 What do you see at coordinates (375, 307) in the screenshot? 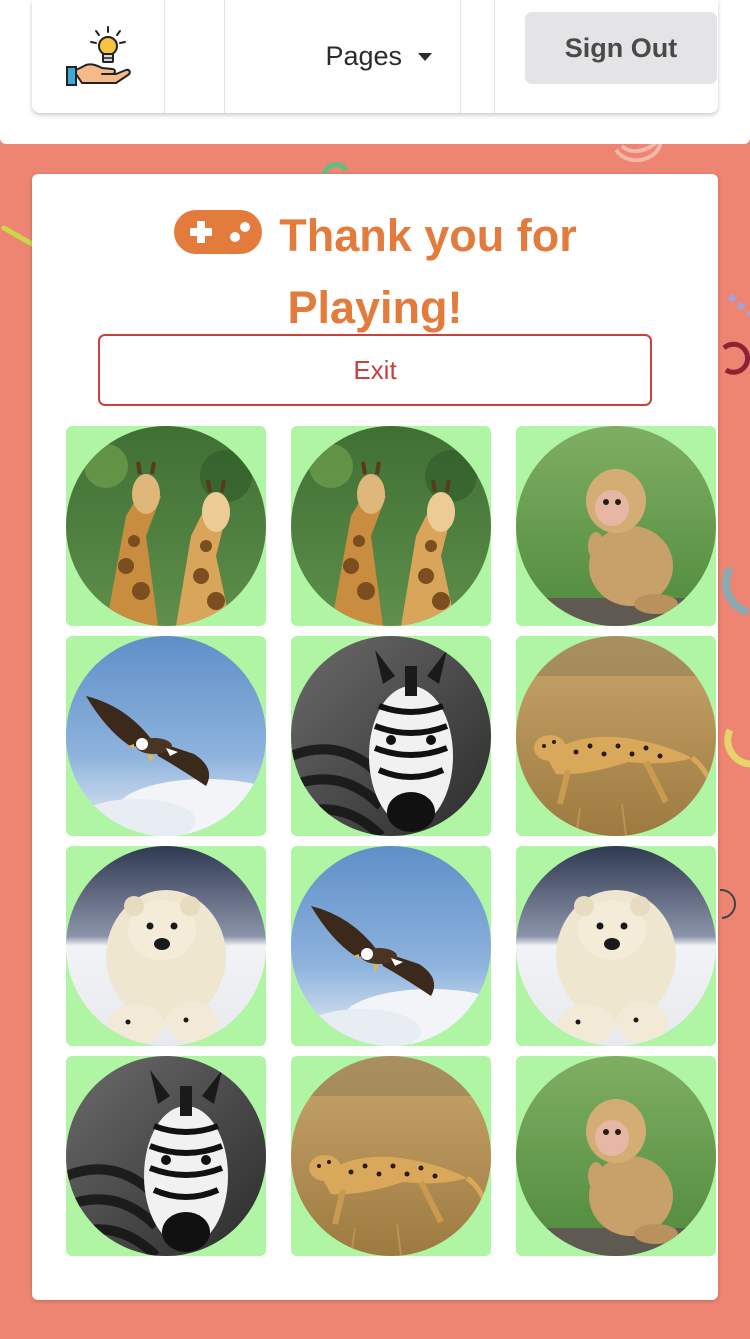
I see `title-line-2: Playing!` at bounding box center [375, 307].